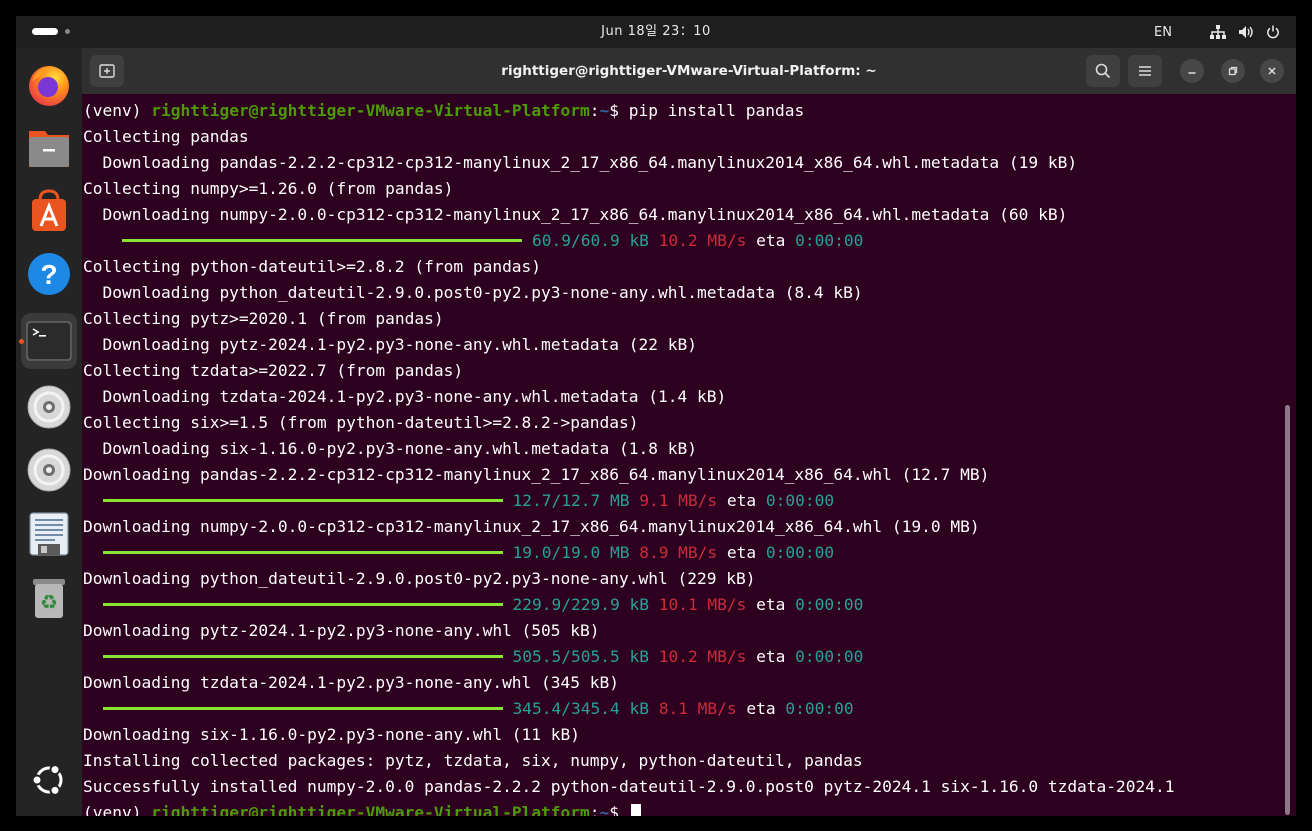 Image resolution: width=1312 pixels, height=831 pixels. I want to click on clock: Jun 18일 23：10, so click(656, 32).